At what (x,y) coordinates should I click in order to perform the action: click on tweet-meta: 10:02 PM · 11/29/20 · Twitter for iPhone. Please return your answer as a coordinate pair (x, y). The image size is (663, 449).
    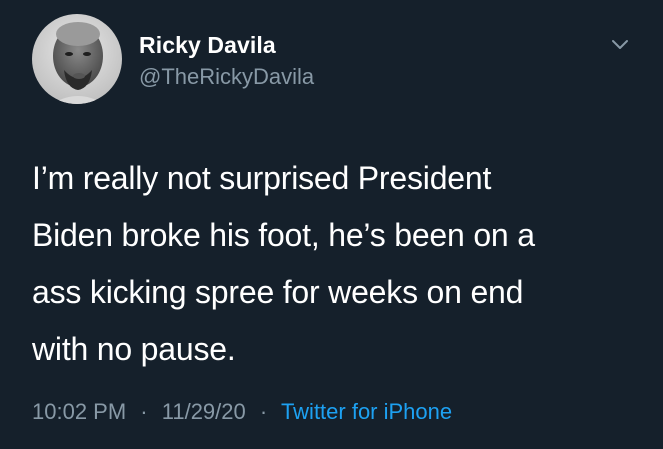
    Looking at the image, I should click on (242, 412).